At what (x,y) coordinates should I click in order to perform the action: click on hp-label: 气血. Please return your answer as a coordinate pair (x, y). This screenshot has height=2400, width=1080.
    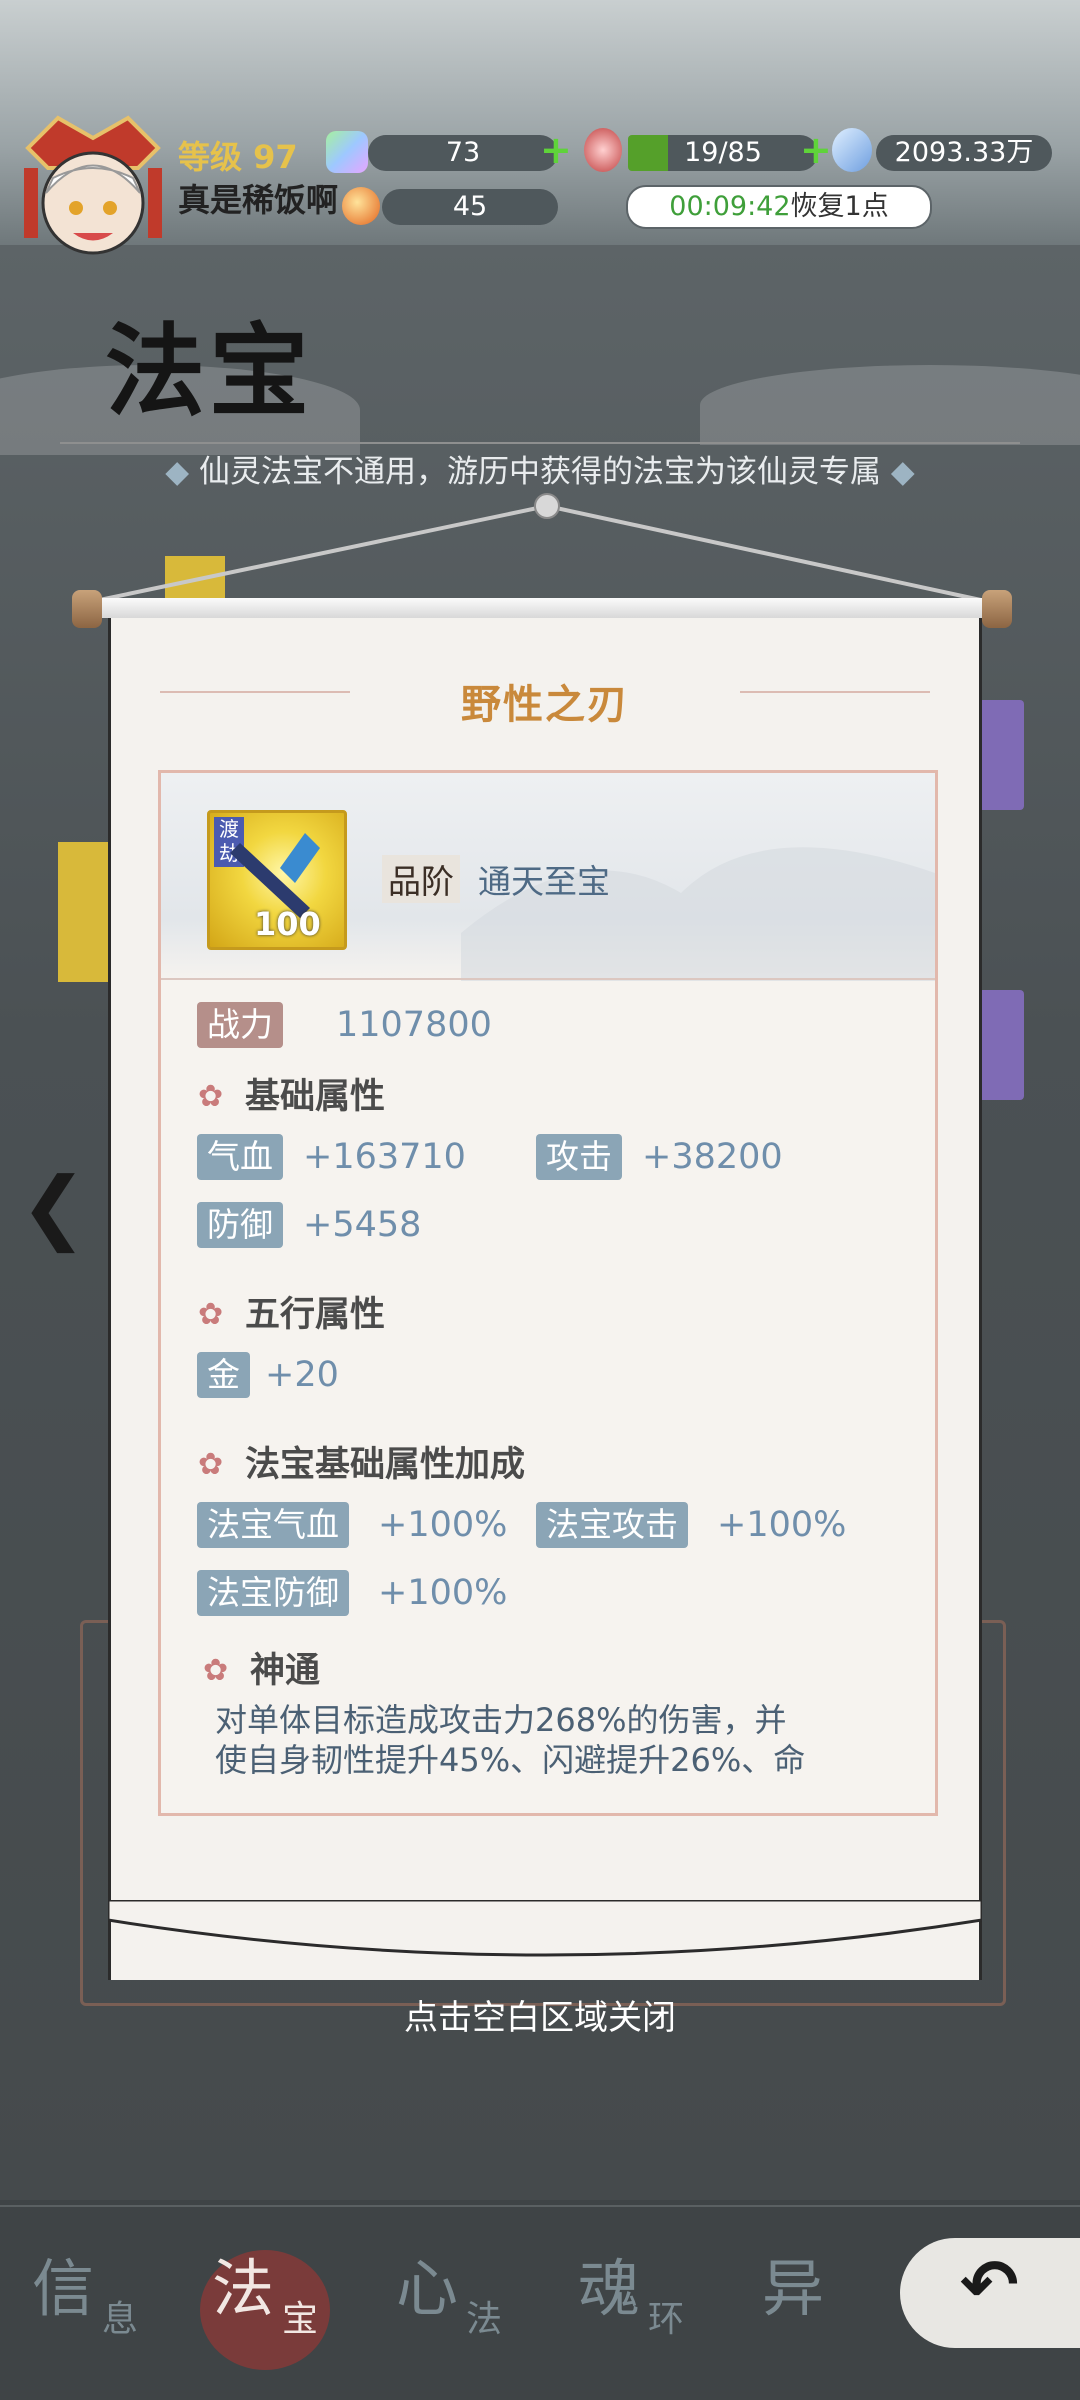
    Looking at the image, I should click on (240, 1157).